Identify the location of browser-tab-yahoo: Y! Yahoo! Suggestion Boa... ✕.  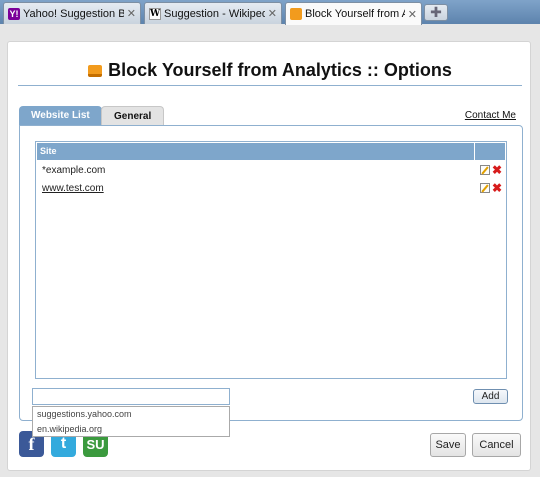
(72, 13).